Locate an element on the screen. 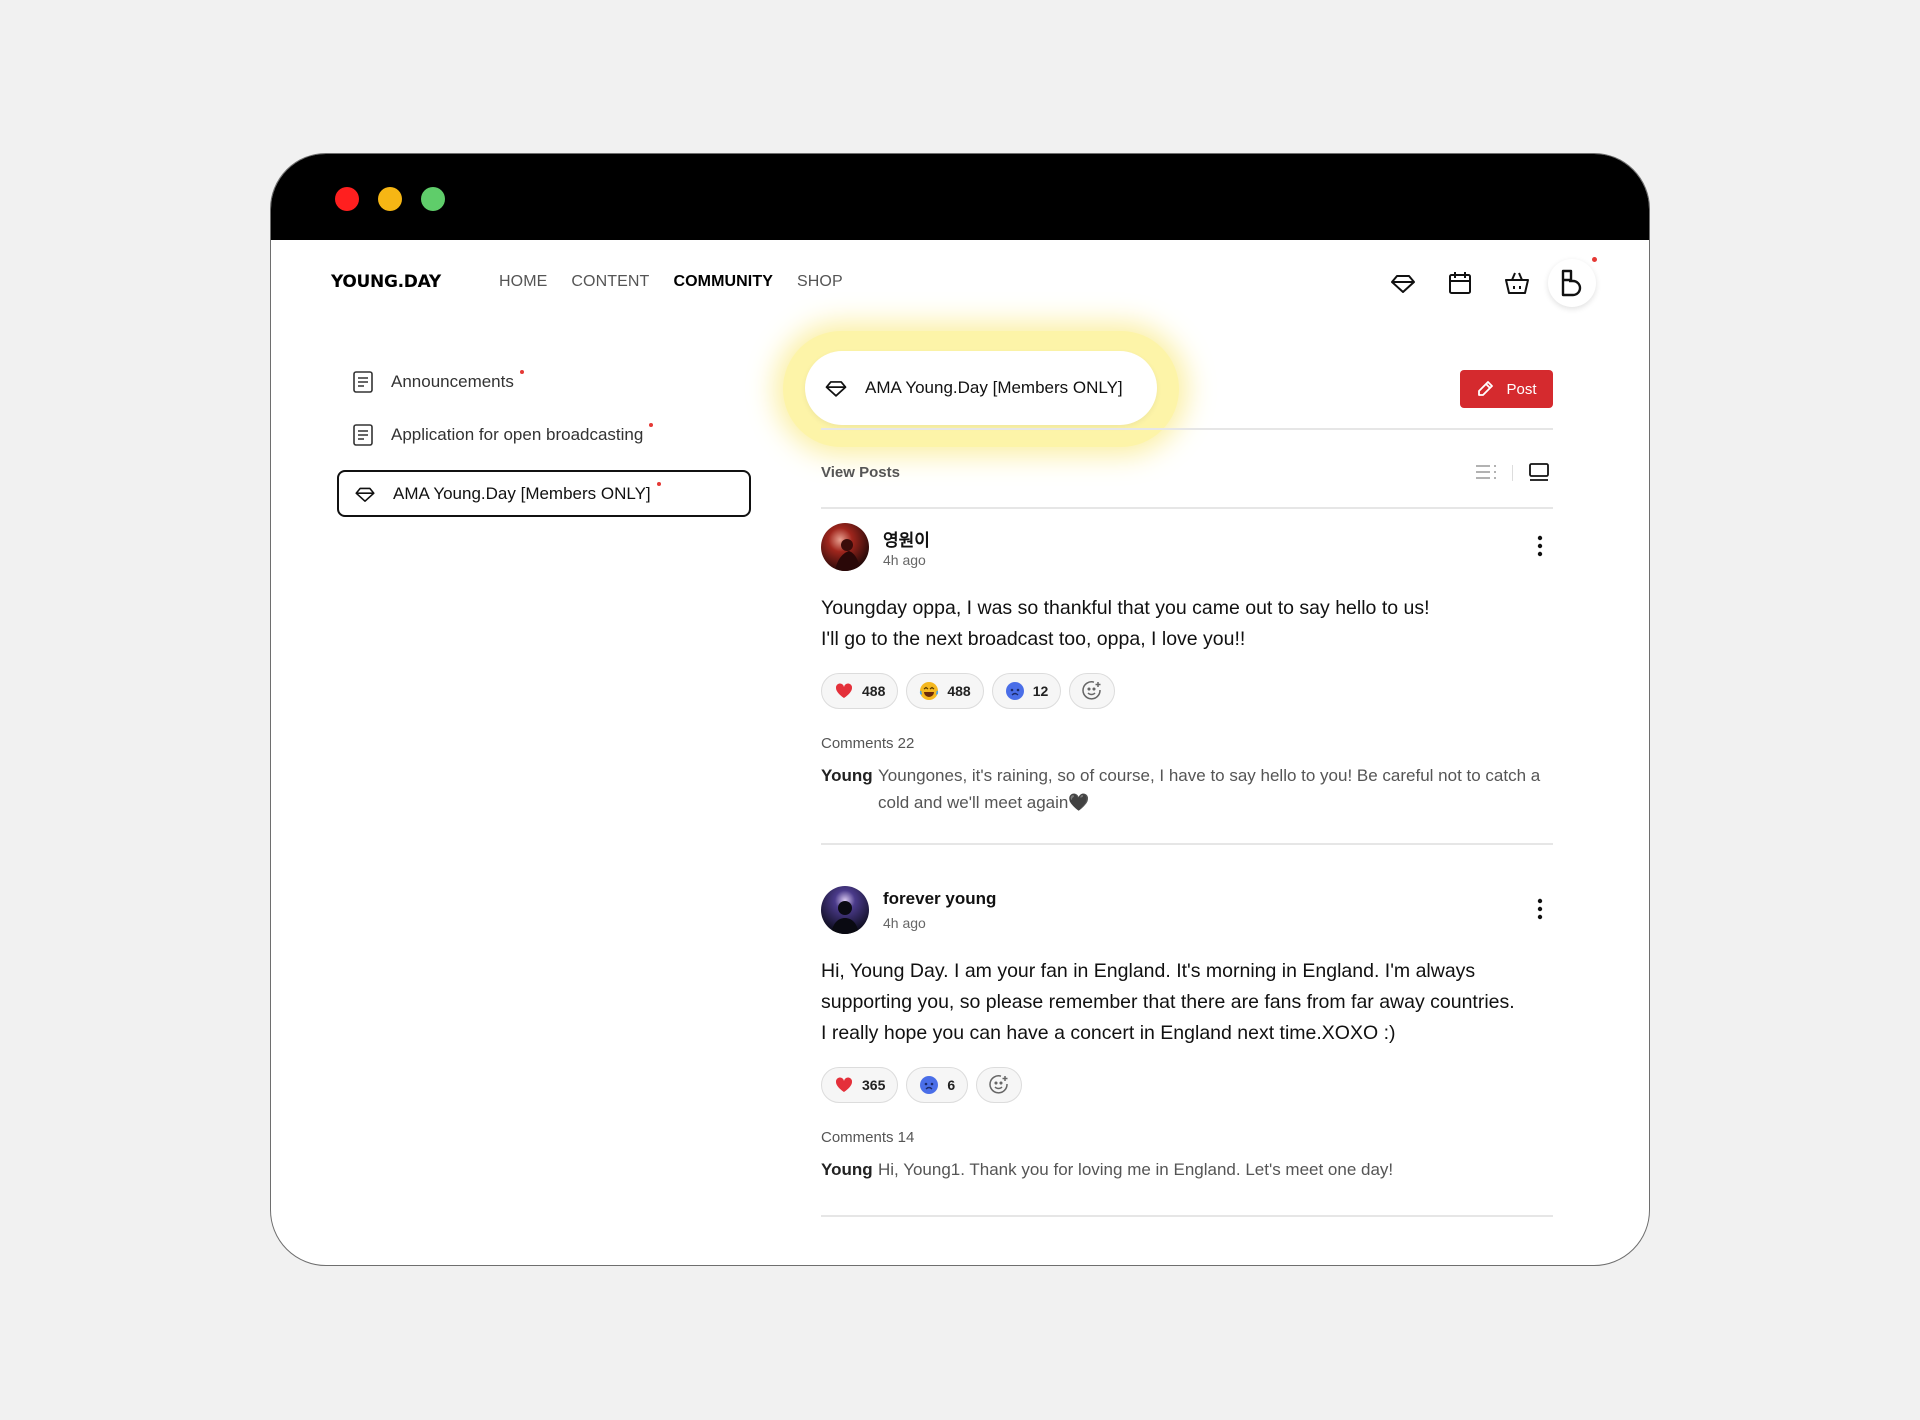  reaction-count: 6 is located at coordinates (951, 1085).